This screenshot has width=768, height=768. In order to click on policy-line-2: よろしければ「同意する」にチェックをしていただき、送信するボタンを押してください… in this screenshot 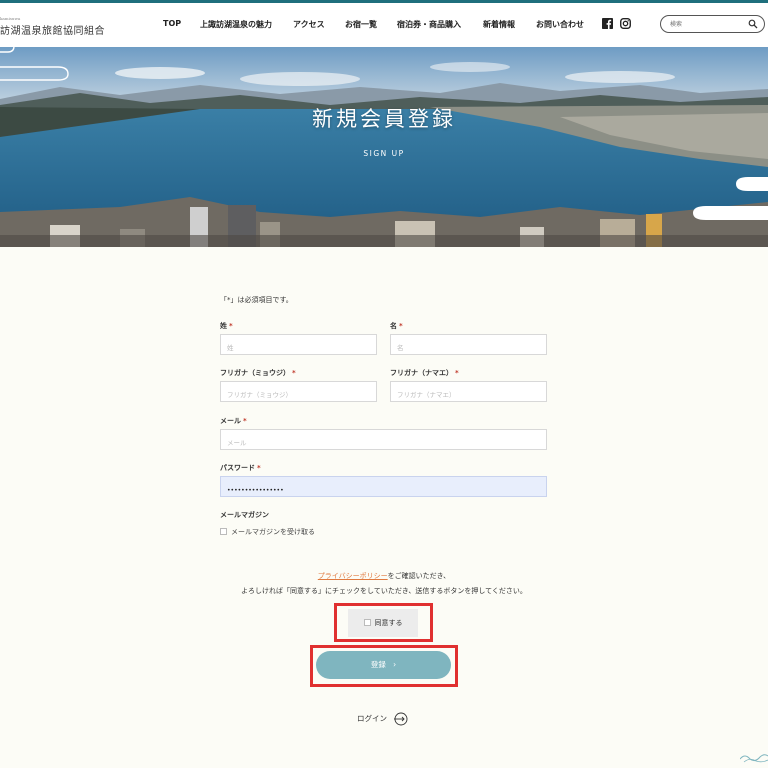, I will do `click(384, 591)`.